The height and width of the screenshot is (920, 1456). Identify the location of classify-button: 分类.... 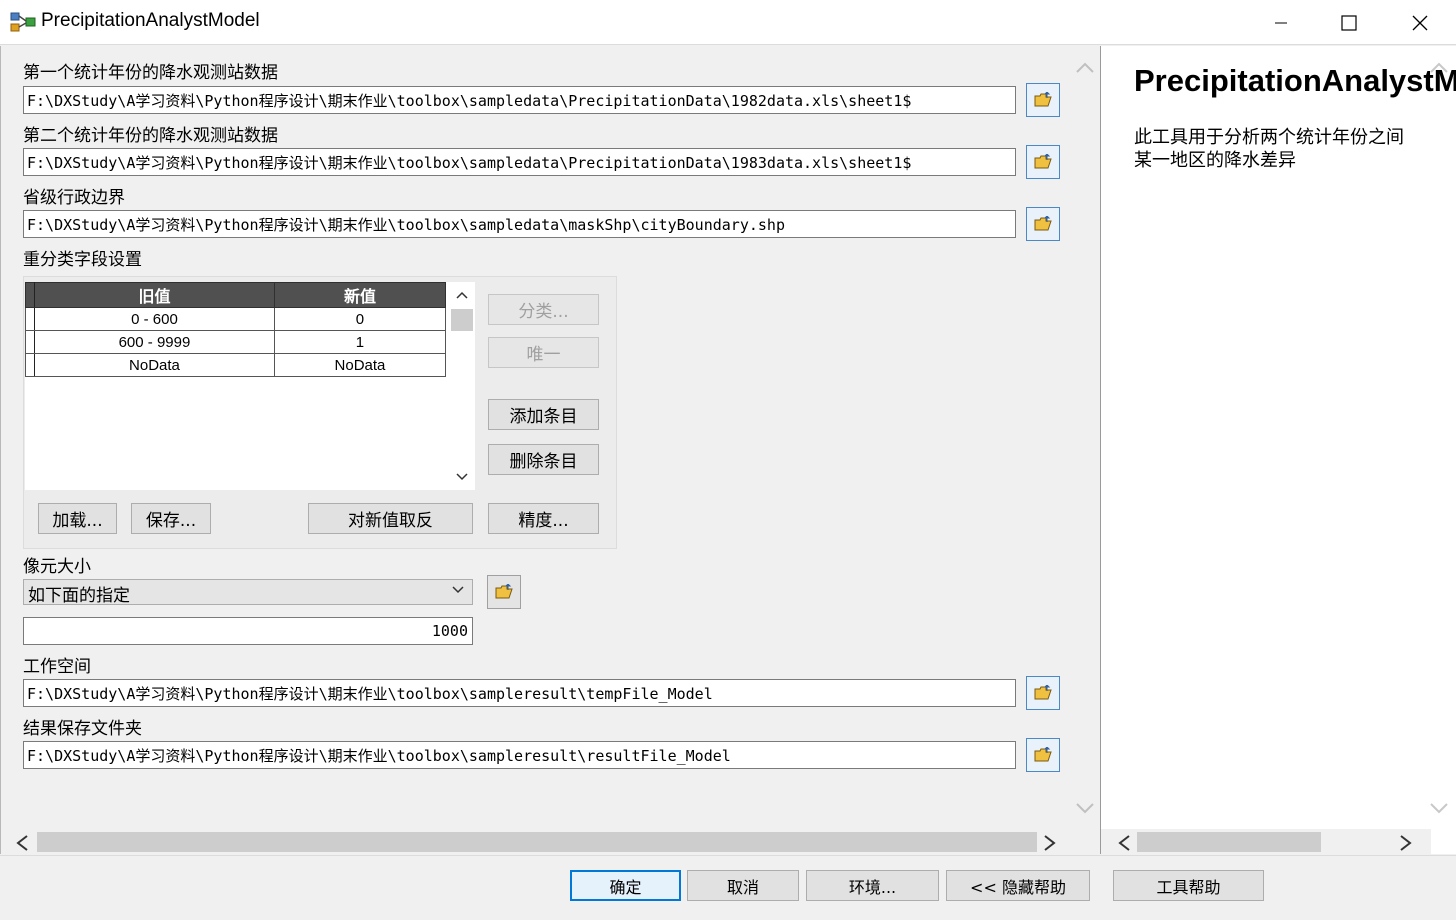
(543, 309).